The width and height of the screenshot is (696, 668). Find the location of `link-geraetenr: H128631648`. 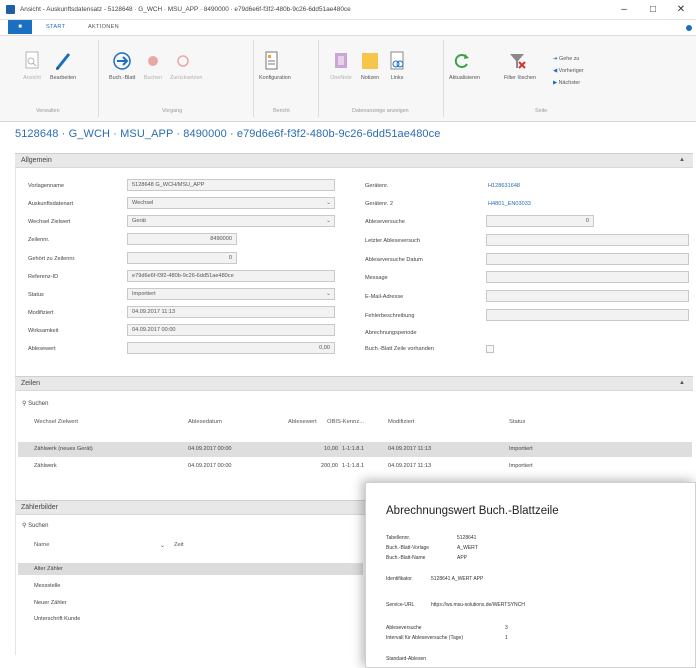

link-geraetenr: H128631648 is located at coordinates (504, 186).